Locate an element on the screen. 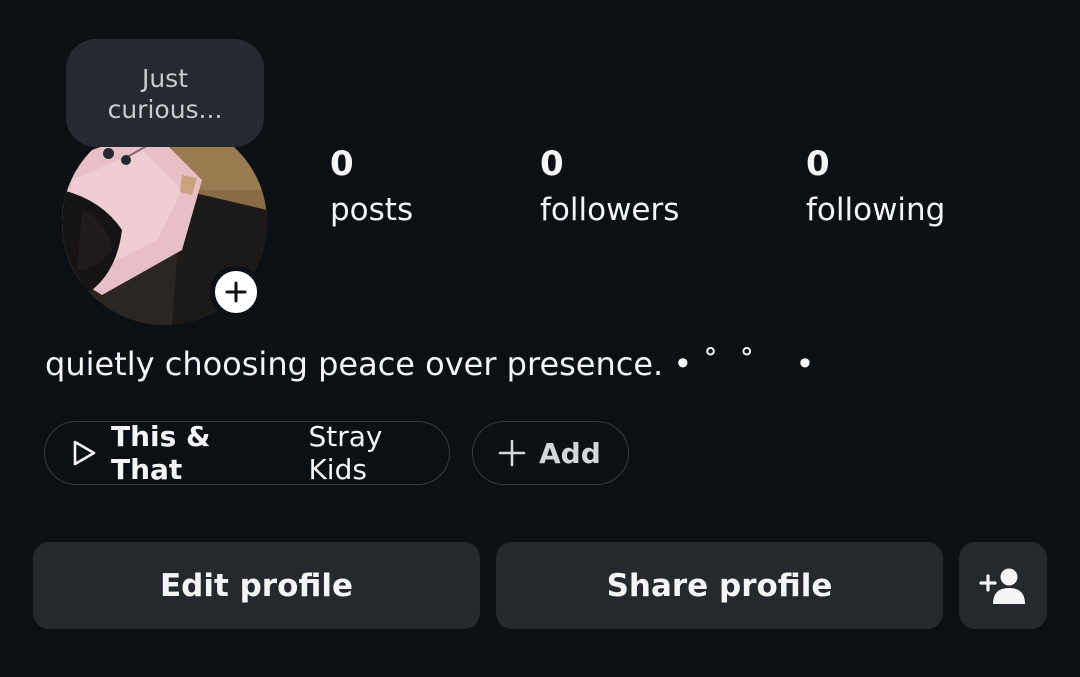  note-text-line1: Just is located at coordinates (165, 78).